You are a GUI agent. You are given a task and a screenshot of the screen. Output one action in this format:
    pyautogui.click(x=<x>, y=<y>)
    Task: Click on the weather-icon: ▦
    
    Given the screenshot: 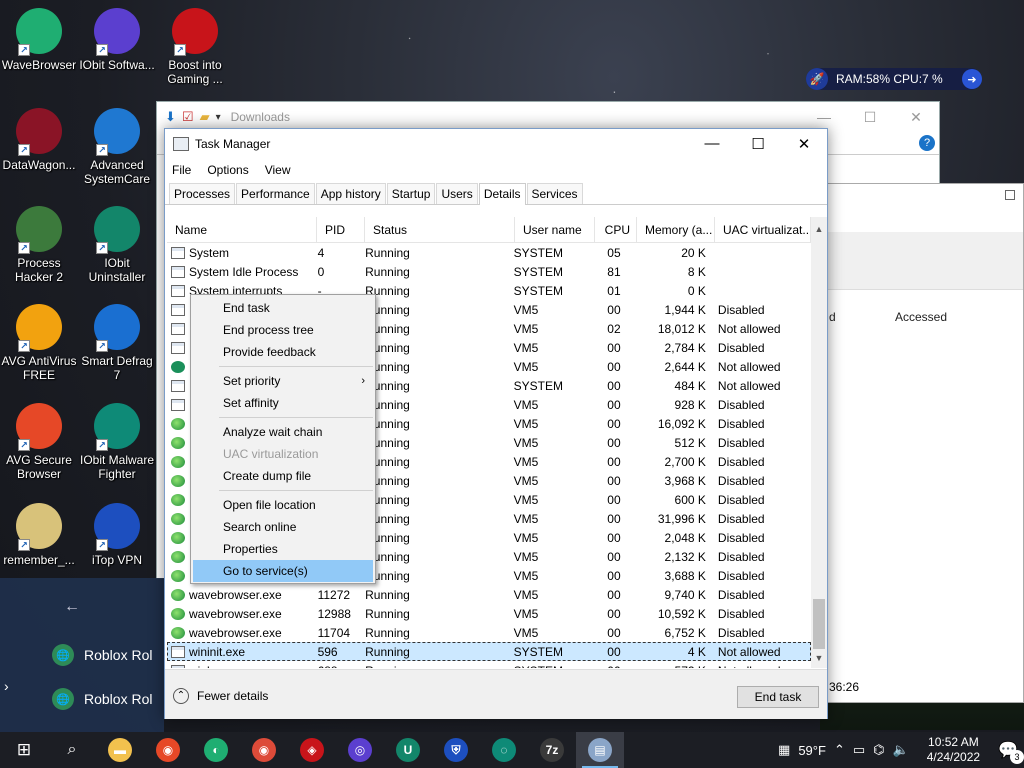 What is the action you would take?
    pyautogui.click(x=784, y=750)
    